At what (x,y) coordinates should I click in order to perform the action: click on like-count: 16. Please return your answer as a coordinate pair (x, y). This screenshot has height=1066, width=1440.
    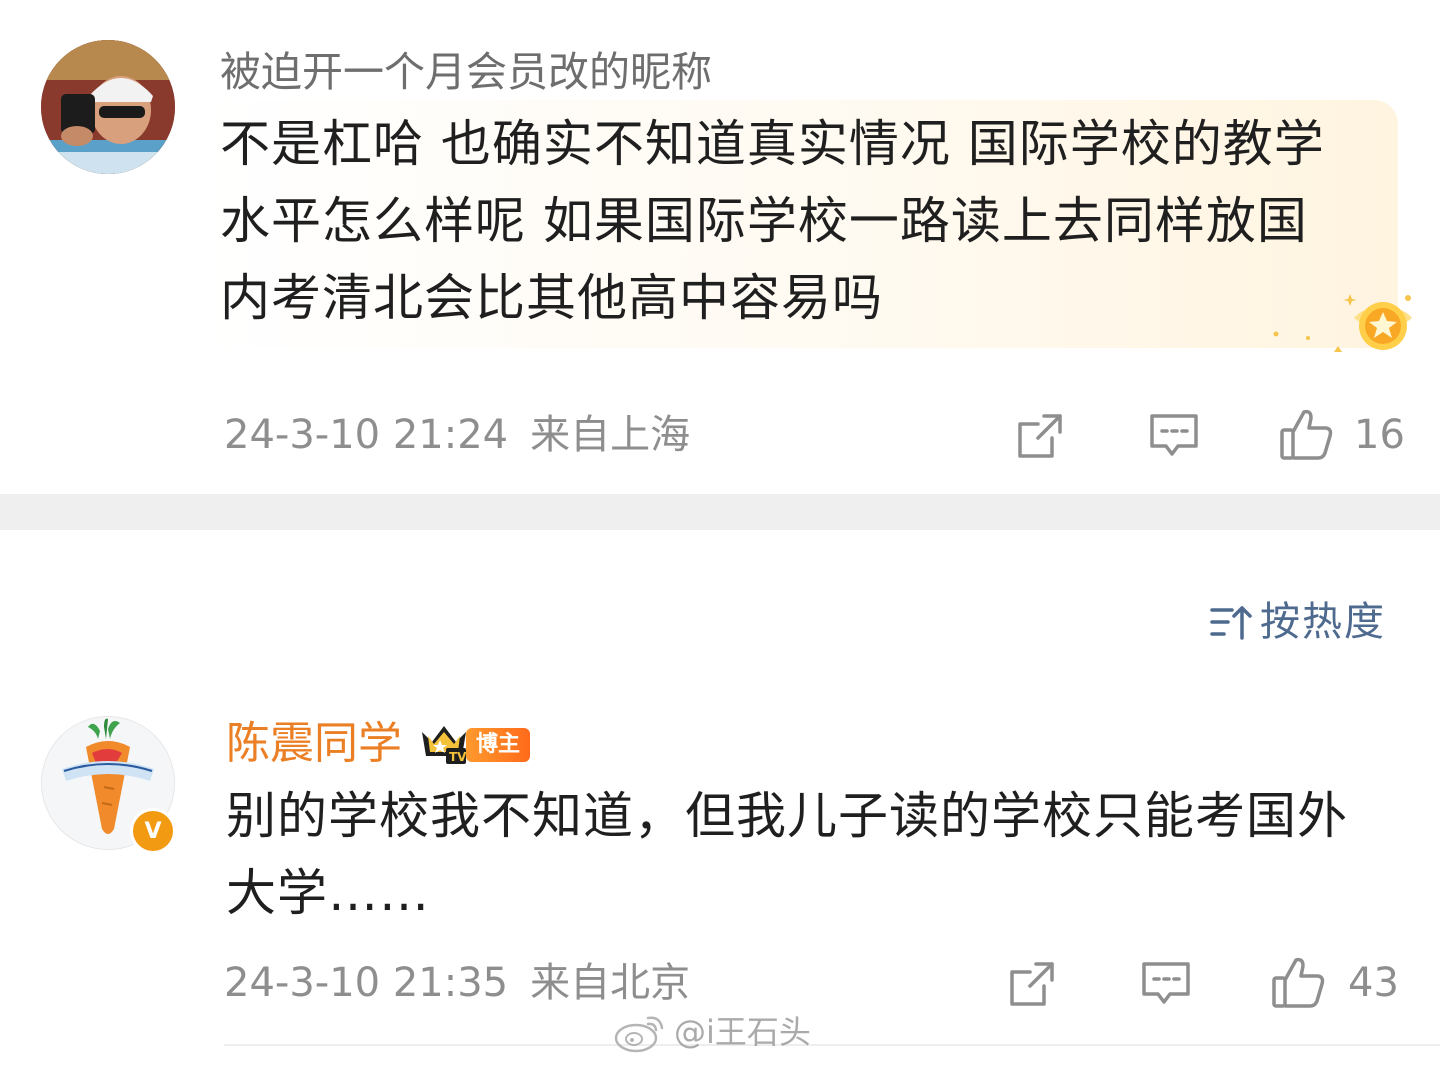
    Looking at the image, I should click on (1379, 435).